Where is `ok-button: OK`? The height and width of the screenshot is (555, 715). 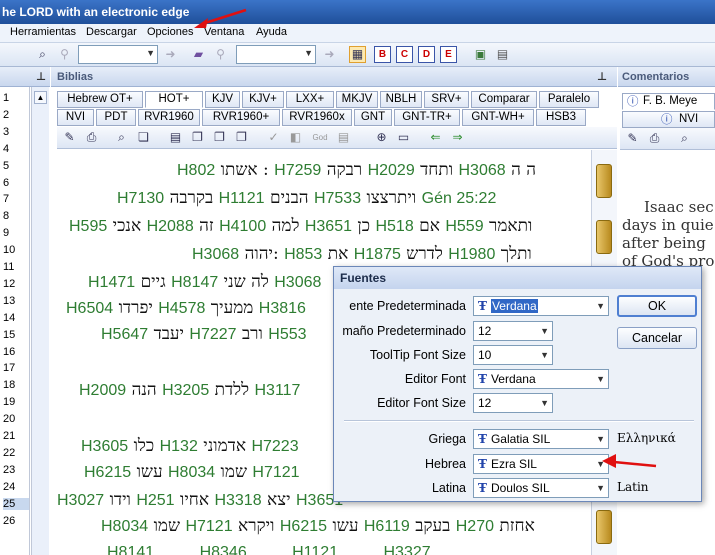
ok-button: OK is located at coordinates (657, 306).